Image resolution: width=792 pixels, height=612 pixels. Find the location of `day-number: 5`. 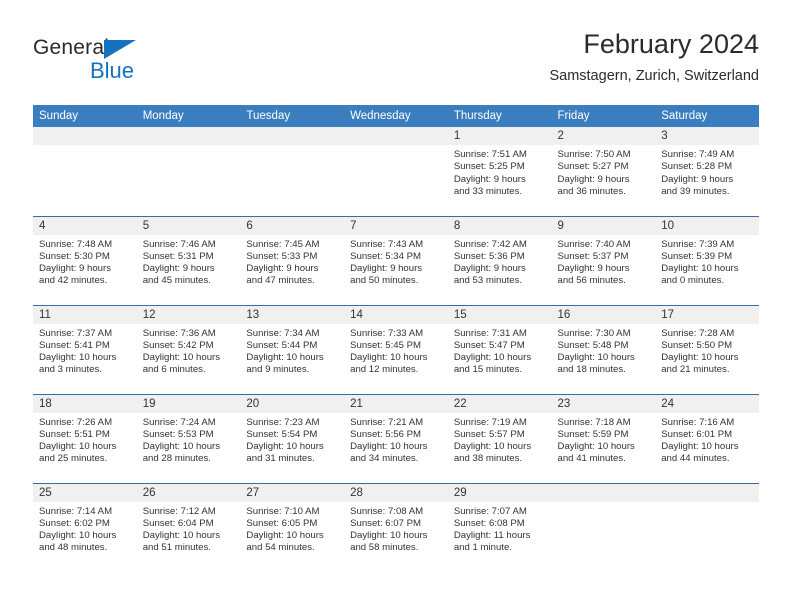

day-number: 5 is located at coordinates (188, 225).